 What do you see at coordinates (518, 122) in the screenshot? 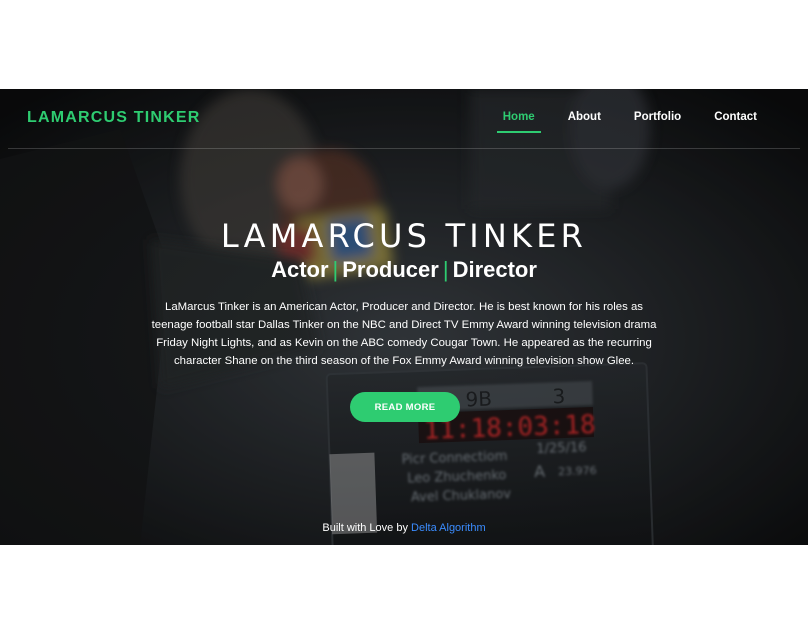
I see `nav-home-link: Home` at bounding box center [518, 122].